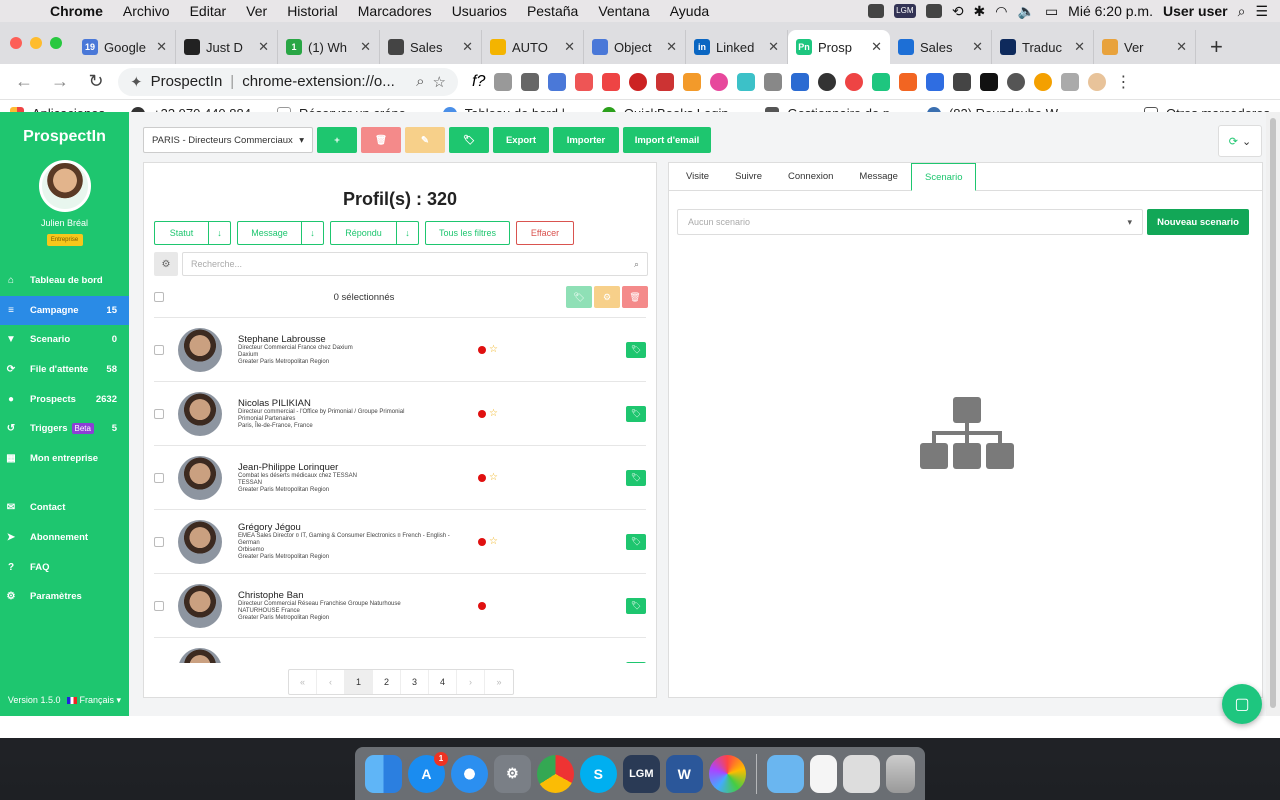 The width and height of the screenshot is (1280, 800). I want to click on menu-ver: Ver, so click(256, 11).